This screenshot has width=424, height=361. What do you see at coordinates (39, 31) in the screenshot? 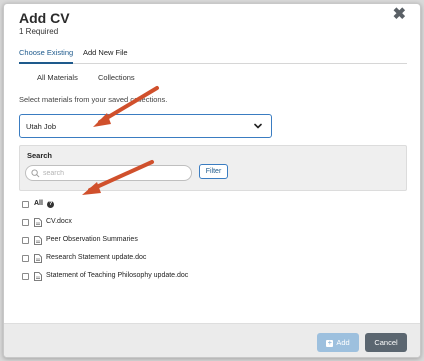
I see `required-count: 1 Required` at bounding box center [39, 31].